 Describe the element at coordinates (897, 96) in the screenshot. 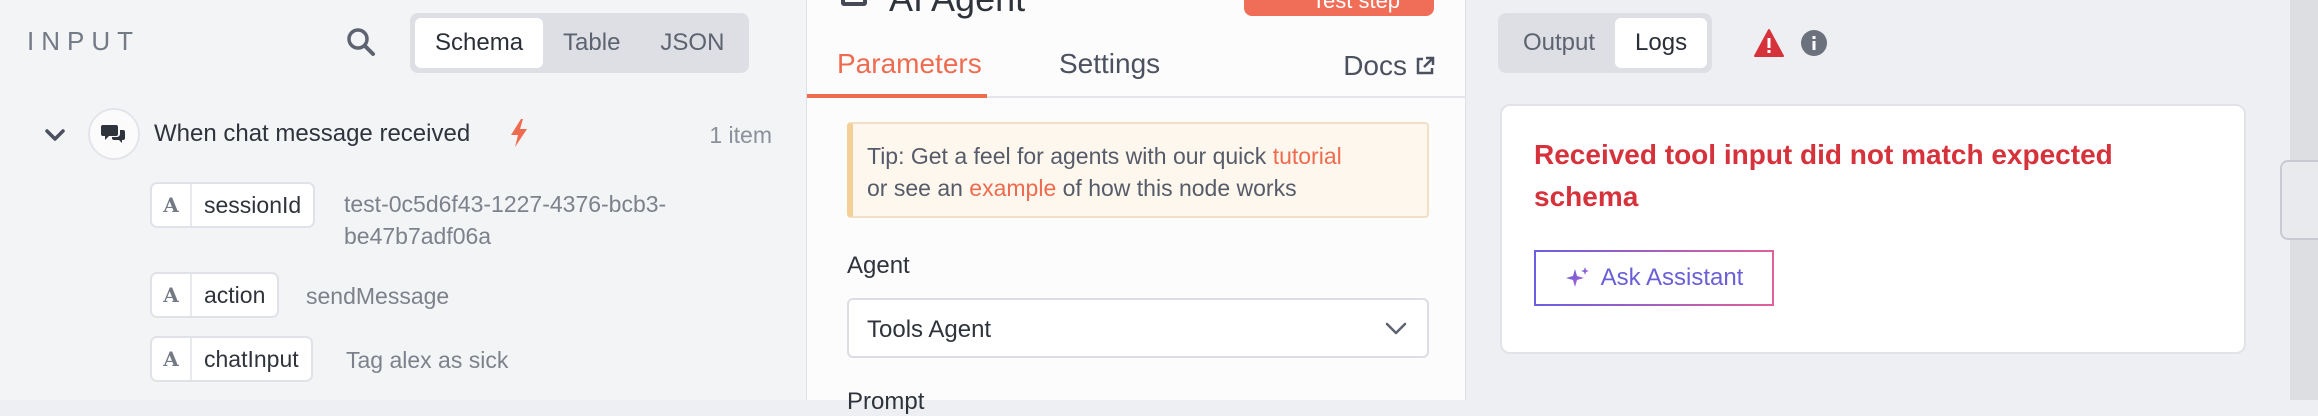

I see `active-tab-indicator` at that location.